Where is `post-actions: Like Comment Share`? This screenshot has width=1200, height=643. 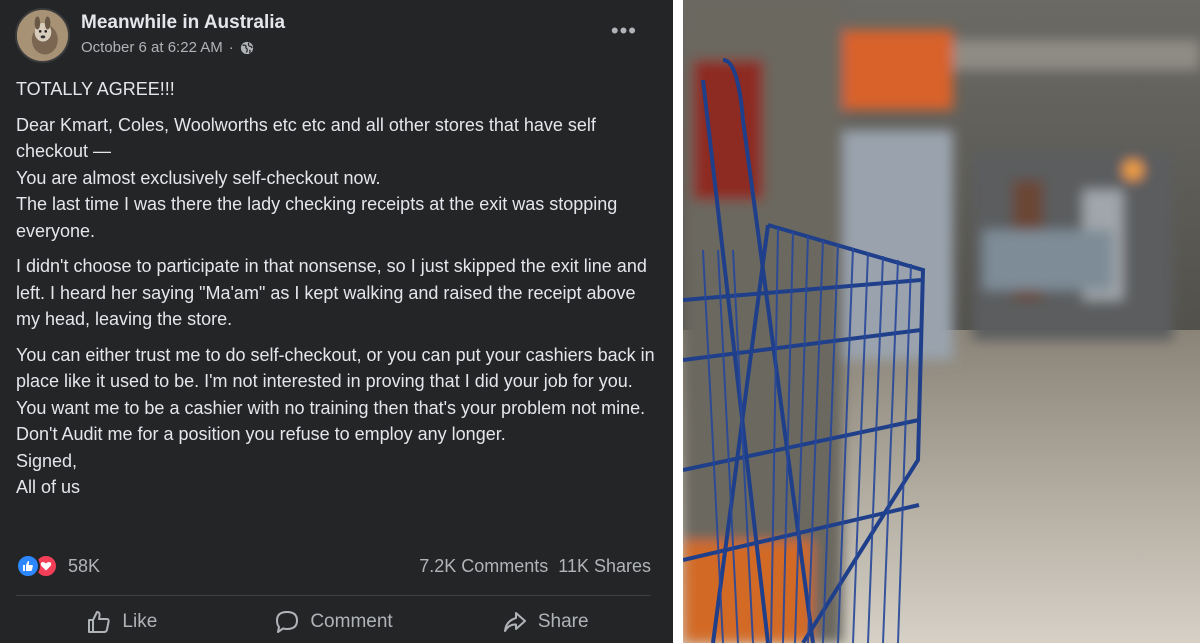
post-actions: Like Comment Share is located at coordinates (333, 621).